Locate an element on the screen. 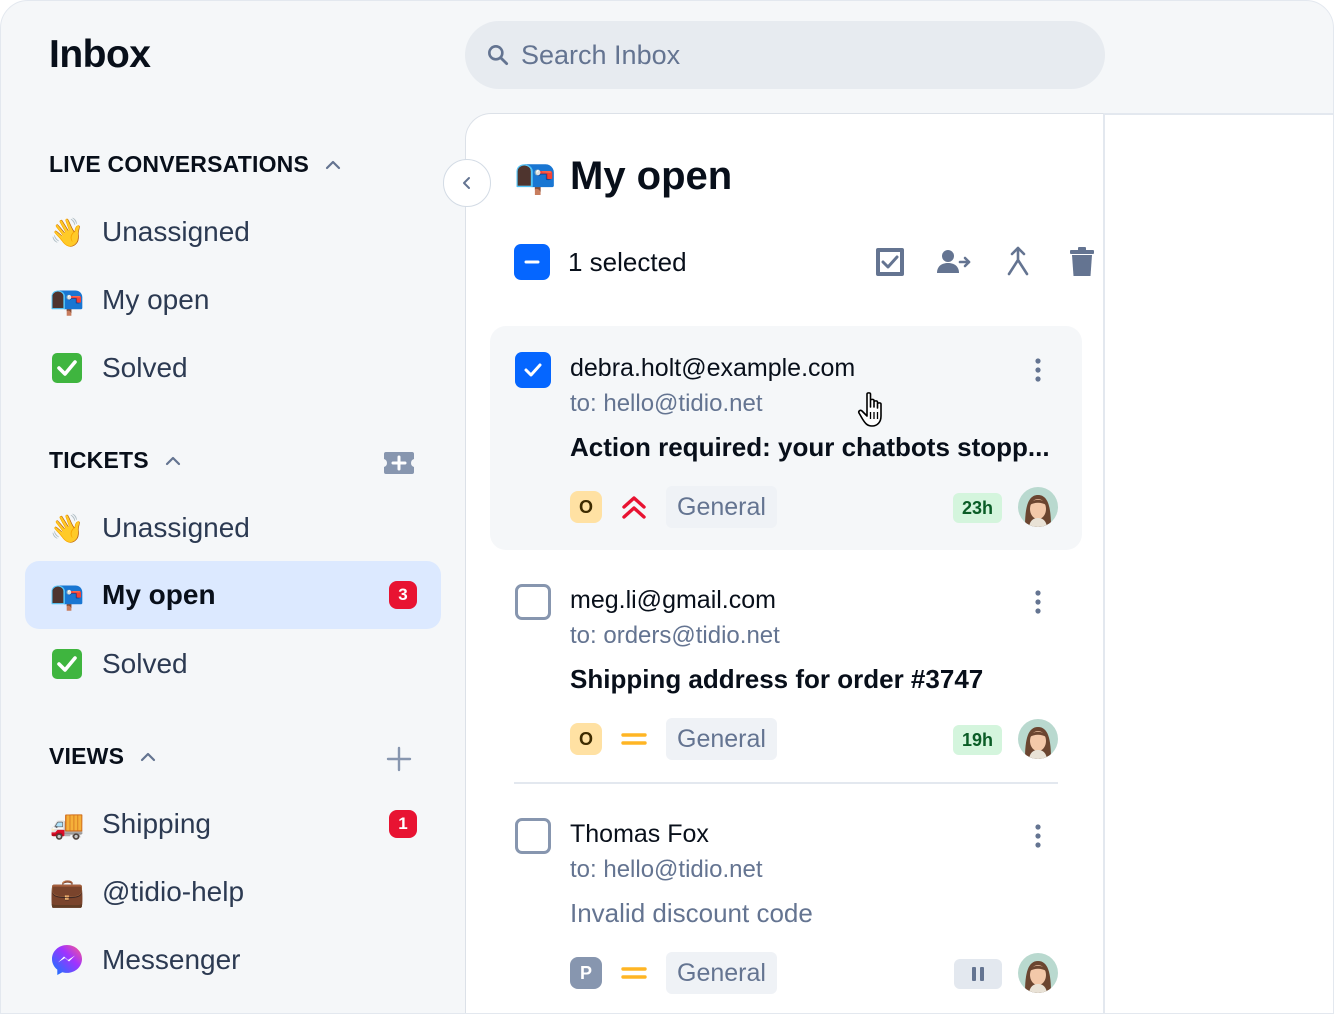  sidebar-item-tickets-my-open: 📭 My open 3 is located at coordinates (233, 595).